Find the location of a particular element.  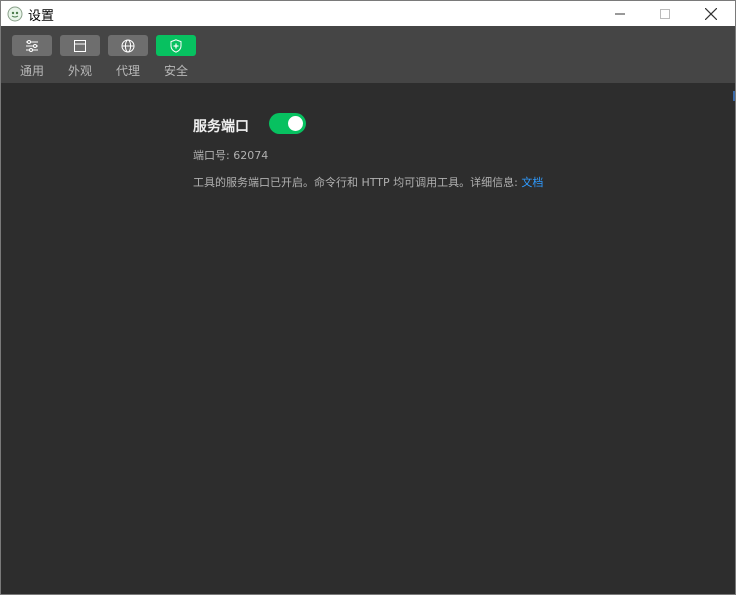

app-logo-icon is located at coordinates (15, 14).